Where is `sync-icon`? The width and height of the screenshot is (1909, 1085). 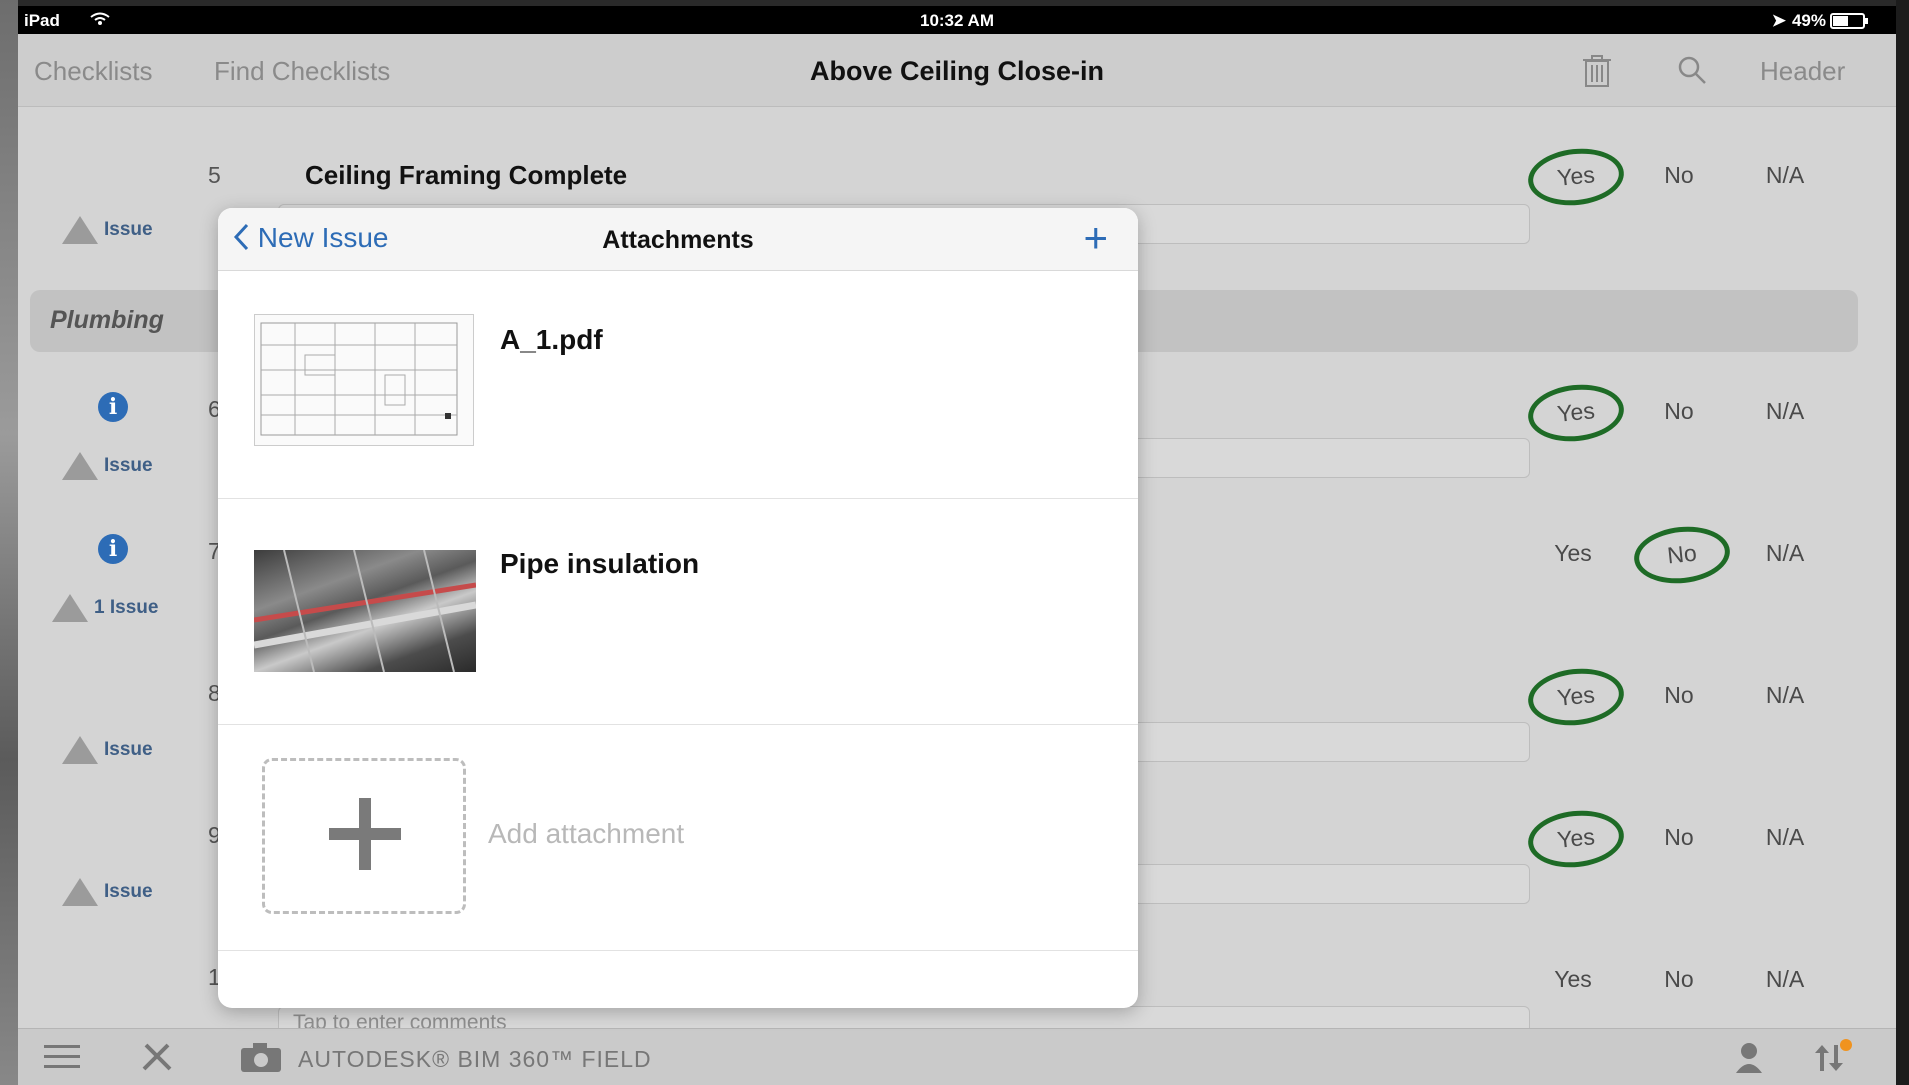
sync-icon is located at coordinates (1832, 1059).